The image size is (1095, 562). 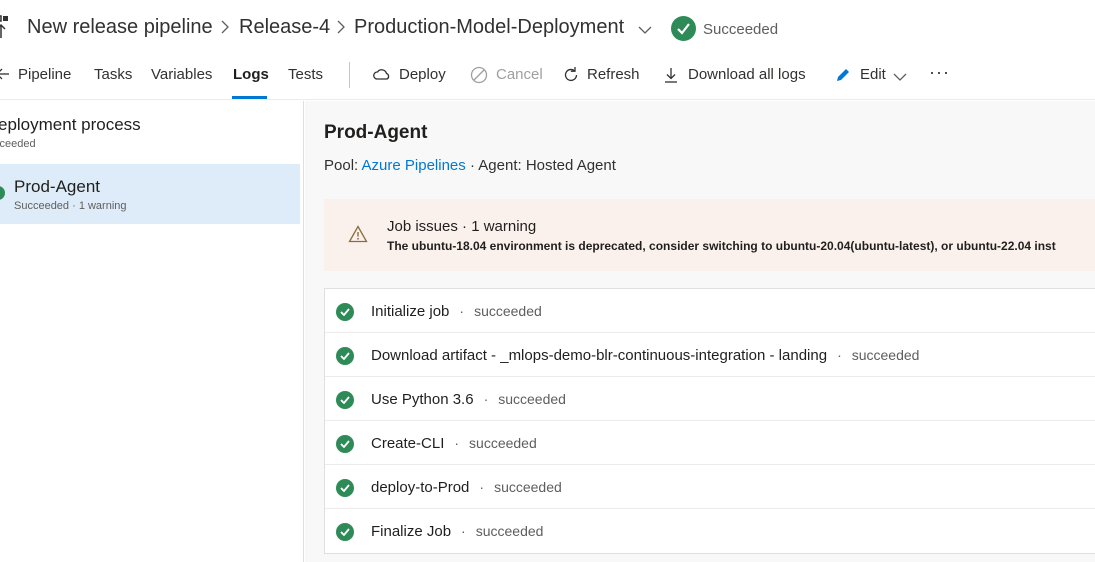 What do you see at coordinates (382, 75) in the screenshot?
I see `cloud-icon` at bounding box center [382, 75].